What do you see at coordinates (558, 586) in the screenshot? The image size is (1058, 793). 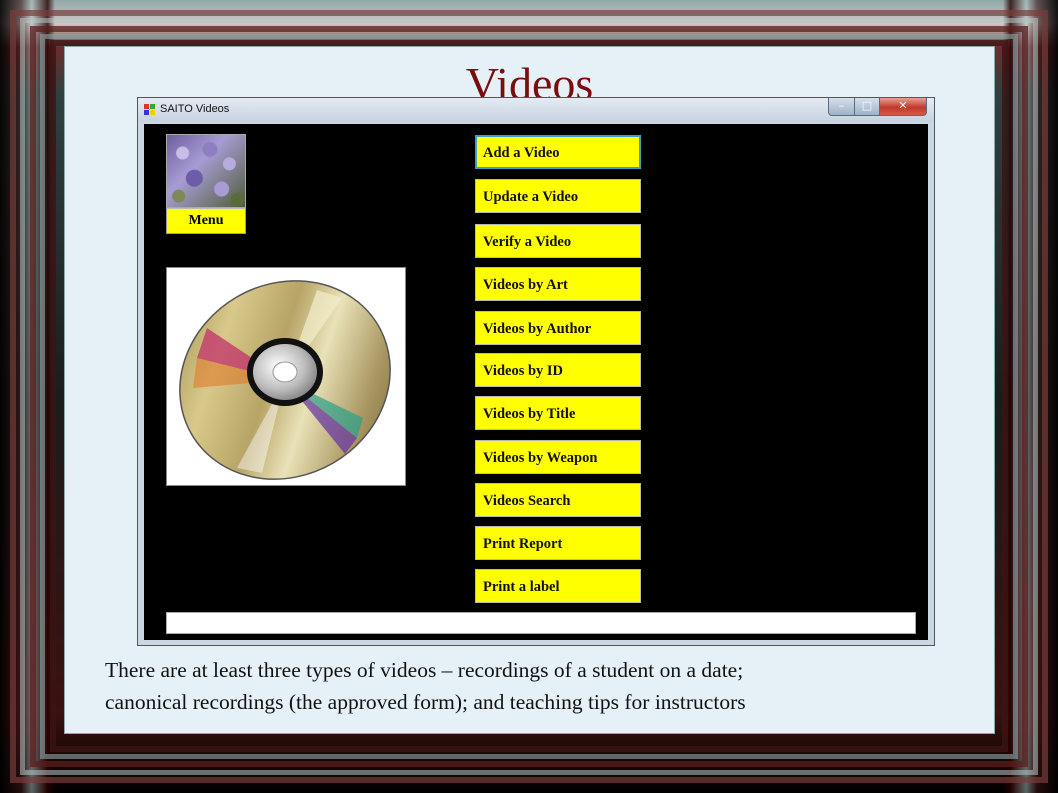 I see `print-label-button: Print a label` at bounding box center [558, 586].